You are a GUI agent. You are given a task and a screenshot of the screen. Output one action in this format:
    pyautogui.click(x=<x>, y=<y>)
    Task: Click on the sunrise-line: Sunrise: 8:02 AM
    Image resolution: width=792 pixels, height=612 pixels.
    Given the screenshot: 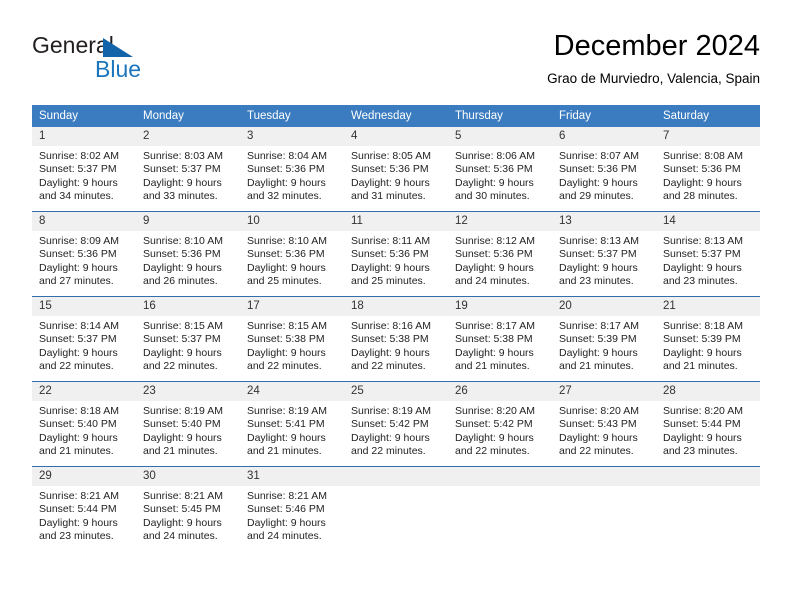 What is the action you would take?
    pyautogui.click(x=79, y=156)
    